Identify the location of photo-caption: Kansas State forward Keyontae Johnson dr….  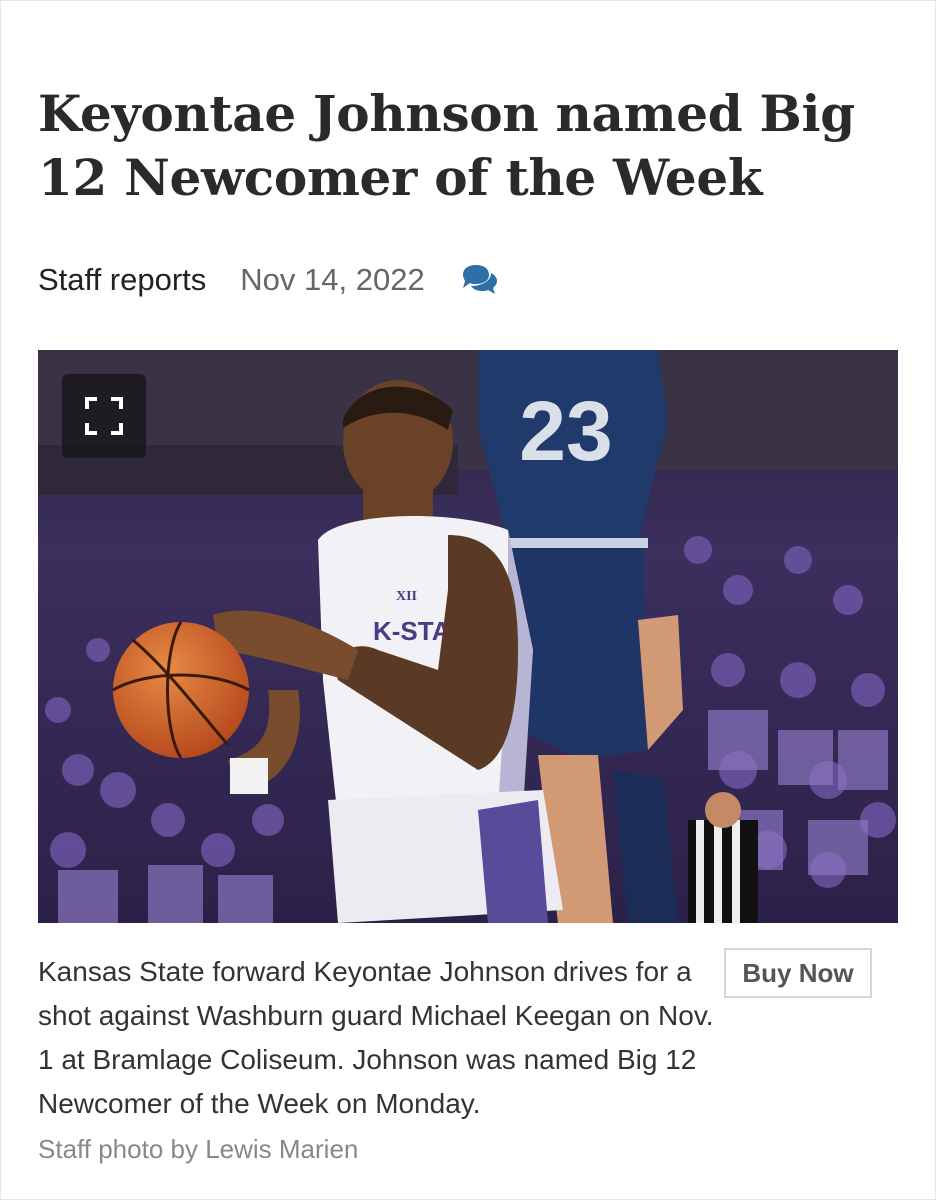
(376, 1037).